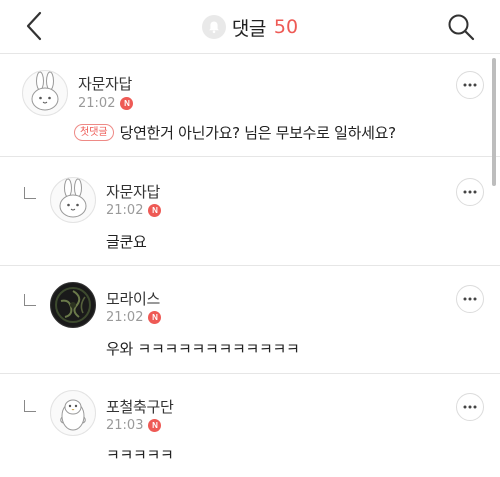 Image resolution: width=500 pixels, height=477 pixels. I want to click on comment-meta: 21:03 N, so click(134, 425).